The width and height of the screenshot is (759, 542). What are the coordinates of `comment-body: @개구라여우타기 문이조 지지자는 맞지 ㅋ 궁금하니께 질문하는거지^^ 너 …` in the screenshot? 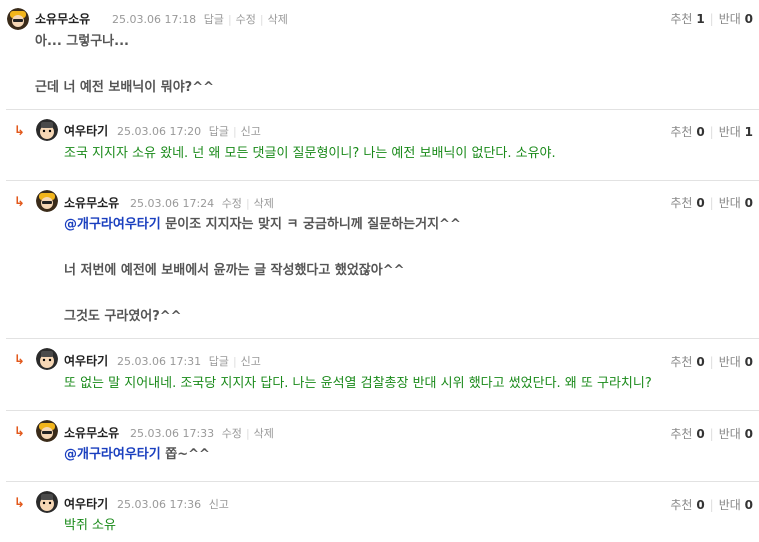 It's located at (262, 271).